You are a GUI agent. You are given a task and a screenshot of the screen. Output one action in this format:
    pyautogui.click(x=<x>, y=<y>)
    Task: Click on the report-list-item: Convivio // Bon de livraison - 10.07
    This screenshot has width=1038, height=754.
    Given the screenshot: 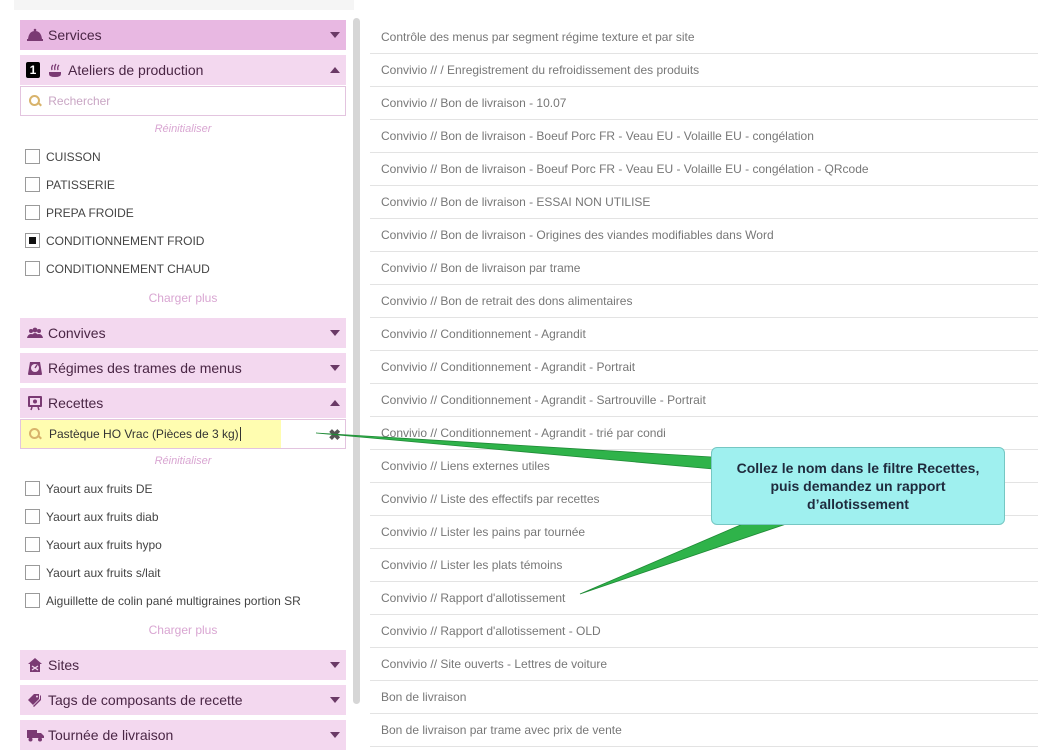 What is the action you would take?
    pyautogui.click(x=704, y=103)
    